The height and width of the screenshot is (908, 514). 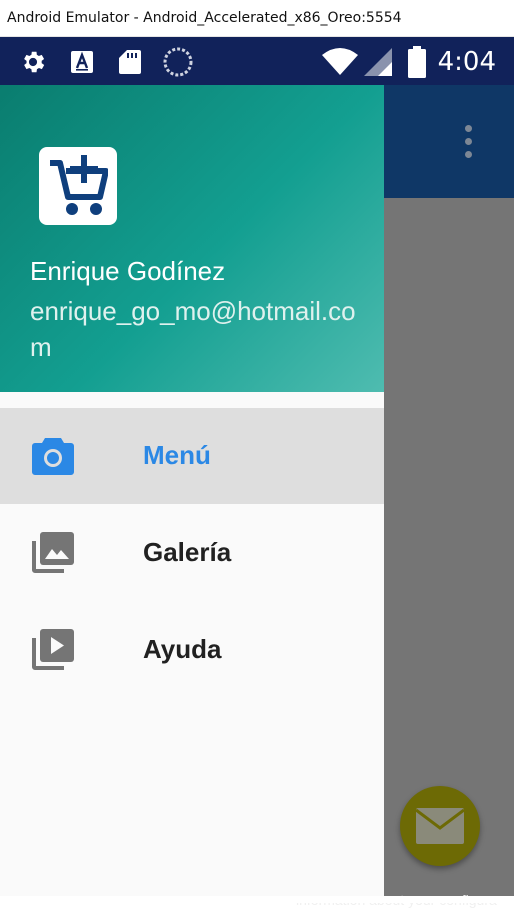 What do you see at coordinates (82, 62) in the screenshot?
I see `a-notification-icon` at bounding box center [82, 62].